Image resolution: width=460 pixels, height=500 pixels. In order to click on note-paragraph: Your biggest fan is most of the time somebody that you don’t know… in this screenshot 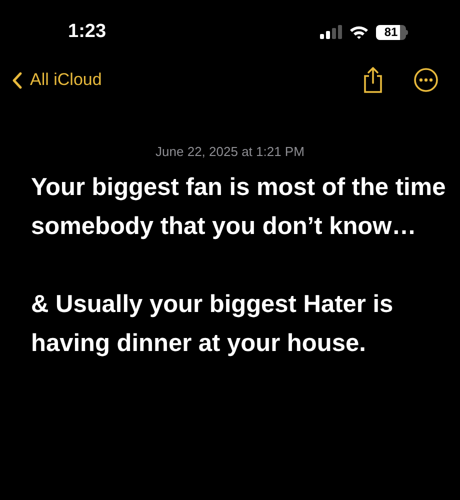, I will do `click(238, 207)`.